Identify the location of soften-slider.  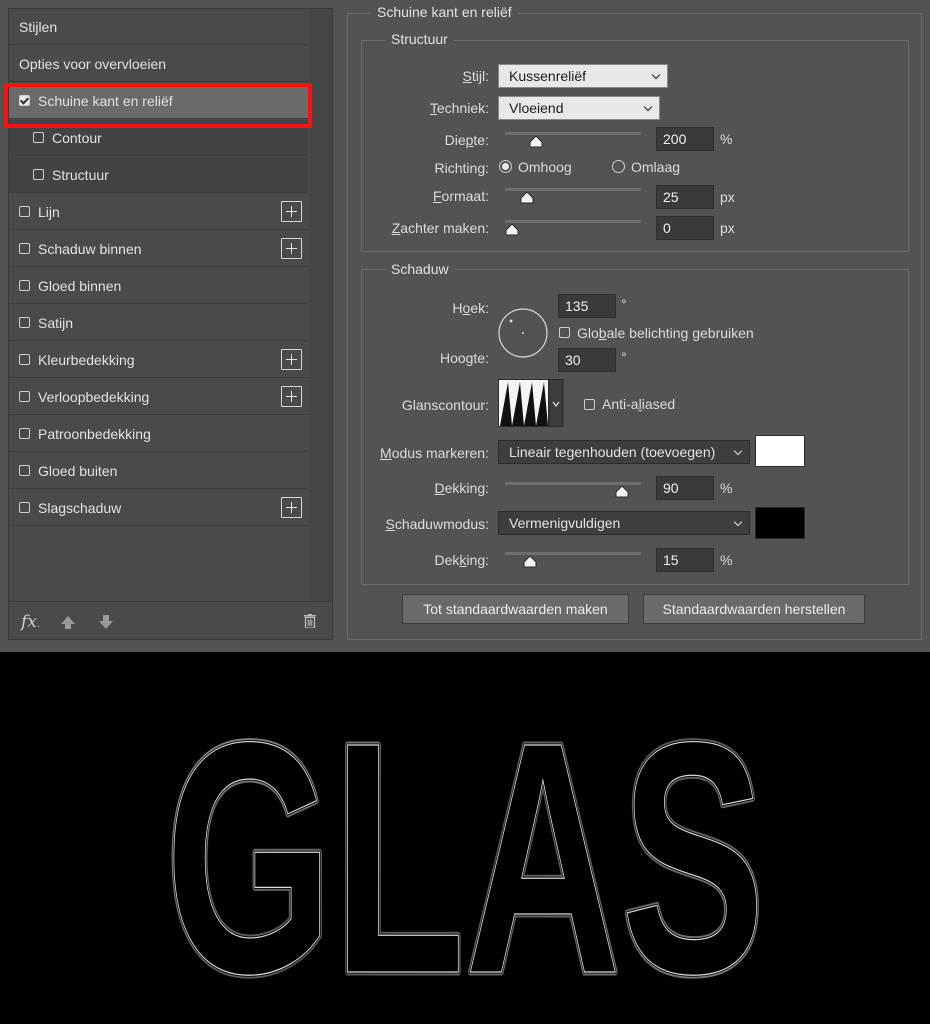
(573, 228).